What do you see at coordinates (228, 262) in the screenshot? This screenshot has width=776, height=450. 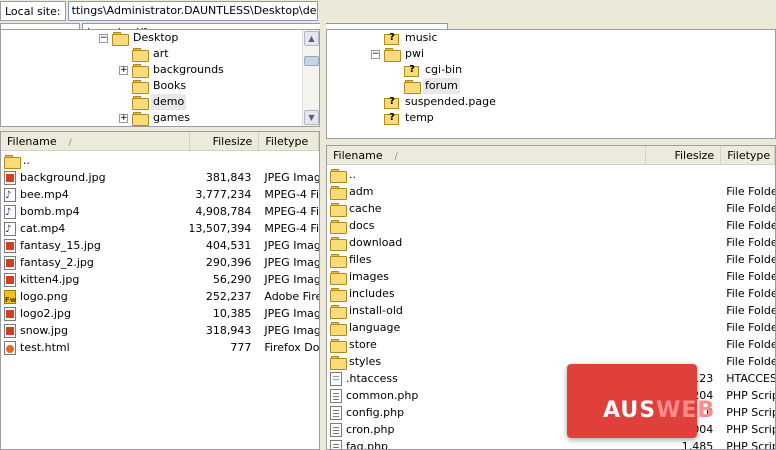 I see `file-size: 290,396` at bounding box center [228, 262].